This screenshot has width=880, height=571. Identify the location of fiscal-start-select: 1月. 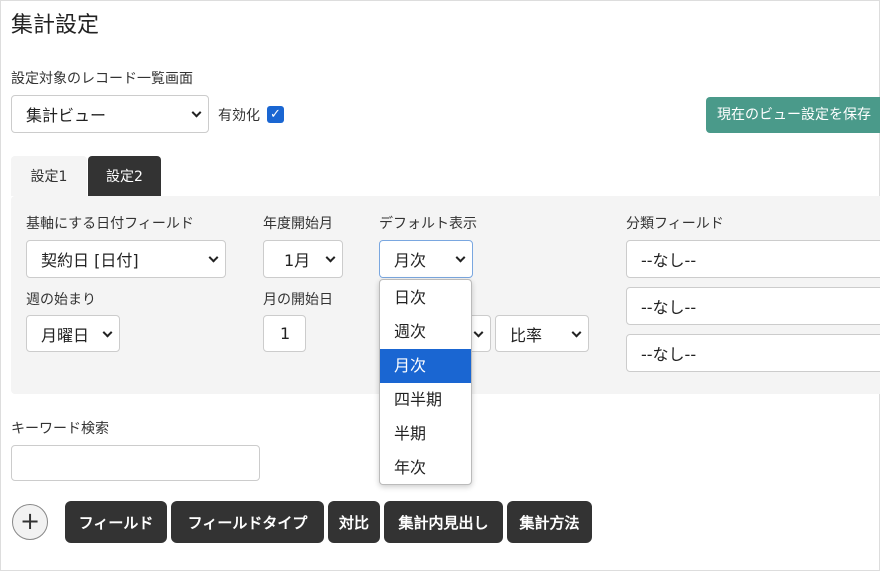
(303, 259).